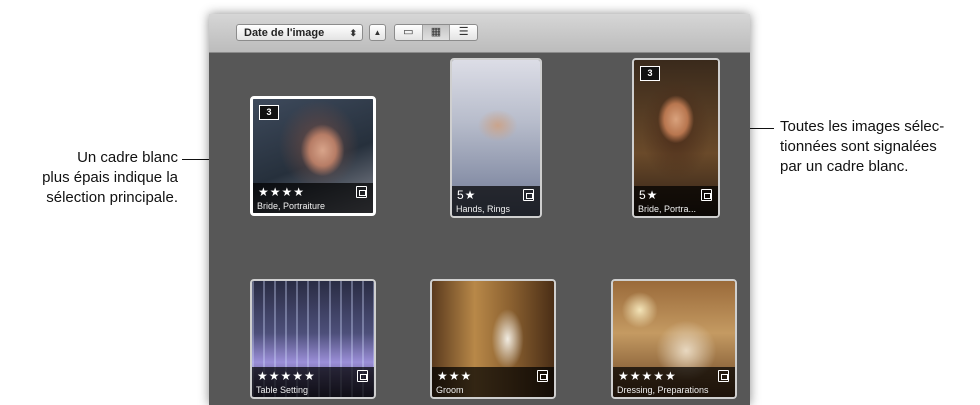 This screenshot has width=980, height=405. I want to click on rating-stars: ★★★, so click(455, 376).